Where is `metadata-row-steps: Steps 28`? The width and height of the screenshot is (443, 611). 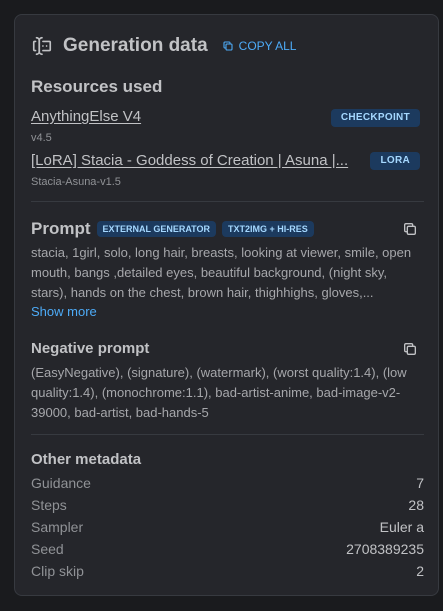 metadata-row-steps: Steps 28 is located at coordinates (227, 505).